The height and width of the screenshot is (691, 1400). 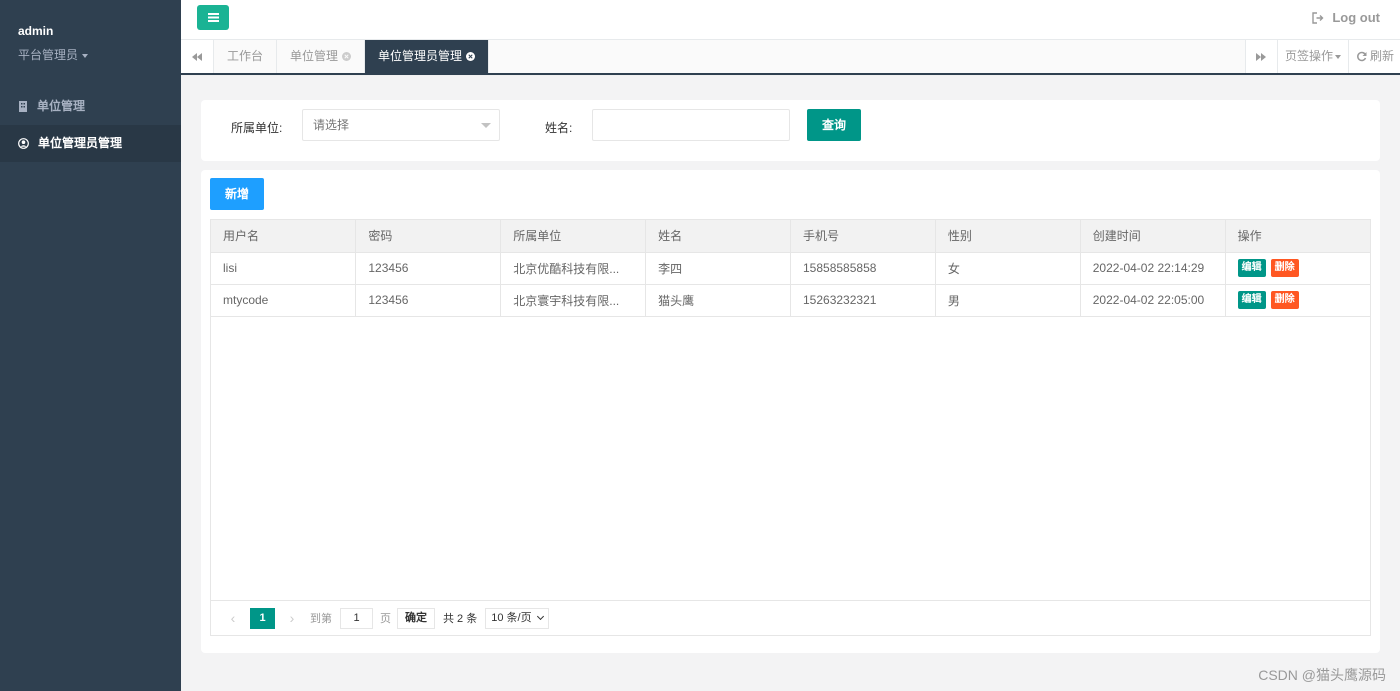 I want to click on table-header-row: 用户名 密码 所属单位 姓名 手机号 性别 创建时间 操作, so click(x=790, y=236).